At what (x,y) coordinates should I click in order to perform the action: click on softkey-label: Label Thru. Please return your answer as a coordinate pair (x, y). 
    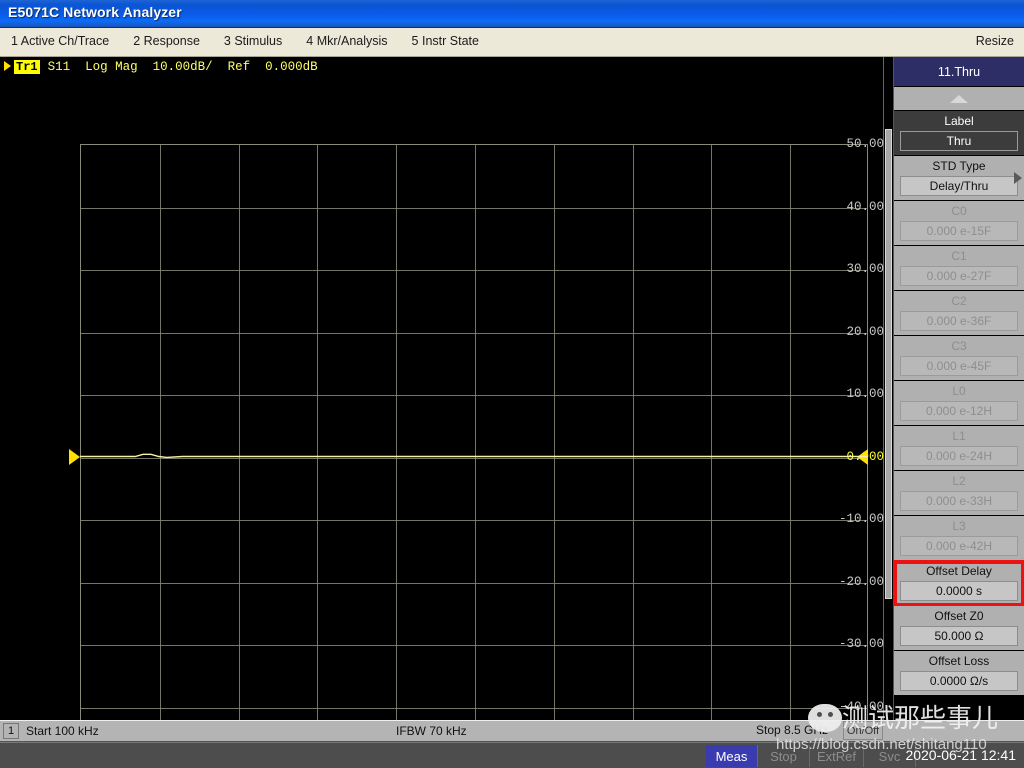
    Looking at the image, I should click on (959, 133).